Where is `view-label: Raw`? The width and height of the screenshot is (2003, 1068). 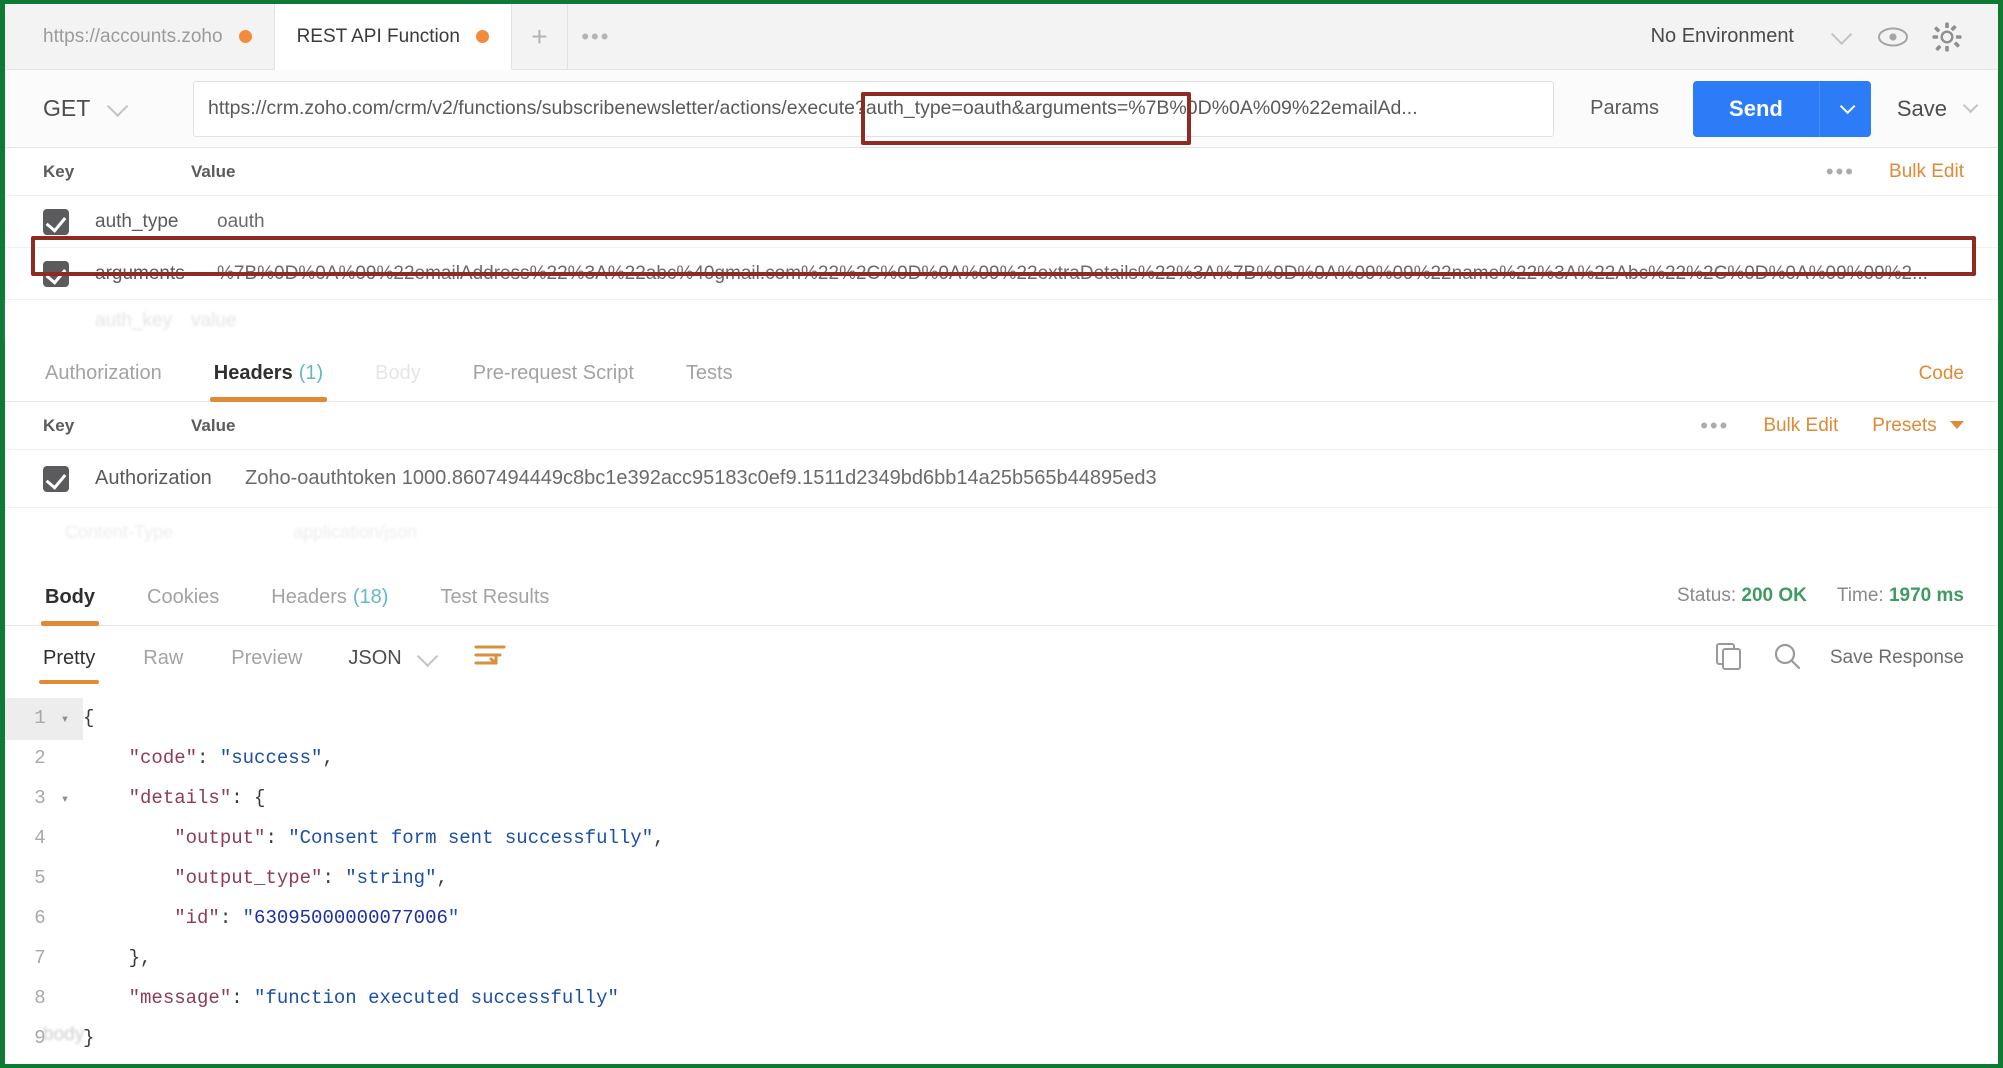
view-label: Raw is located at coordinates (163, 657).